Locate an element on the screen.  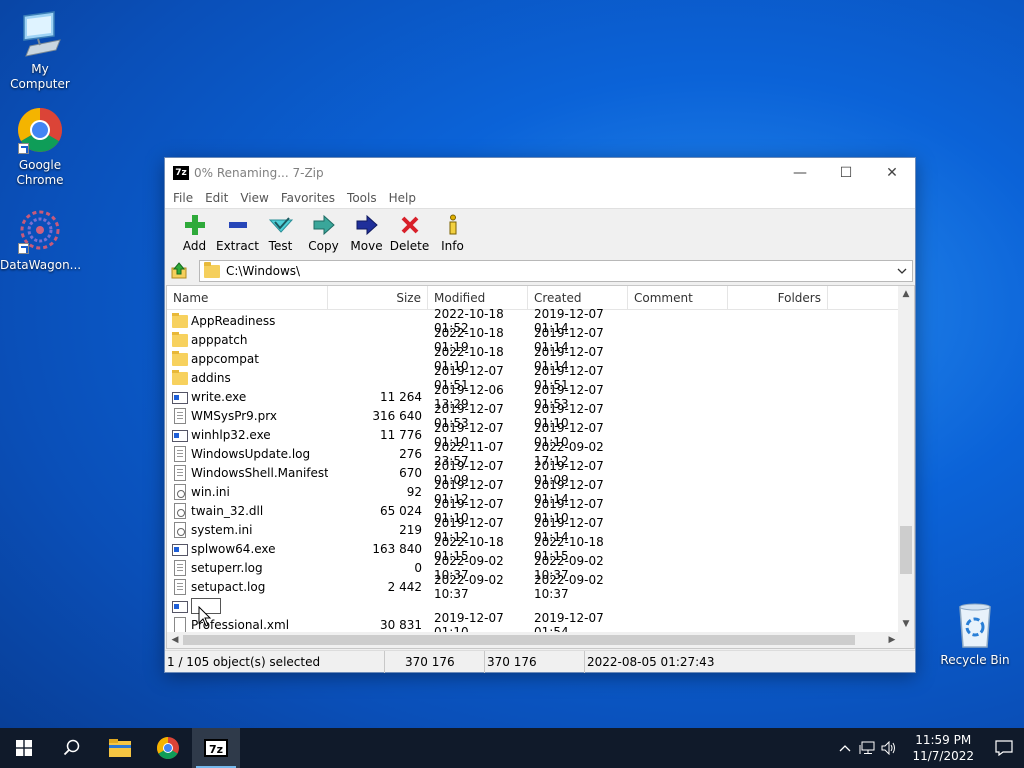
file-name: setuperr.log is located at coordinates (227, 567).